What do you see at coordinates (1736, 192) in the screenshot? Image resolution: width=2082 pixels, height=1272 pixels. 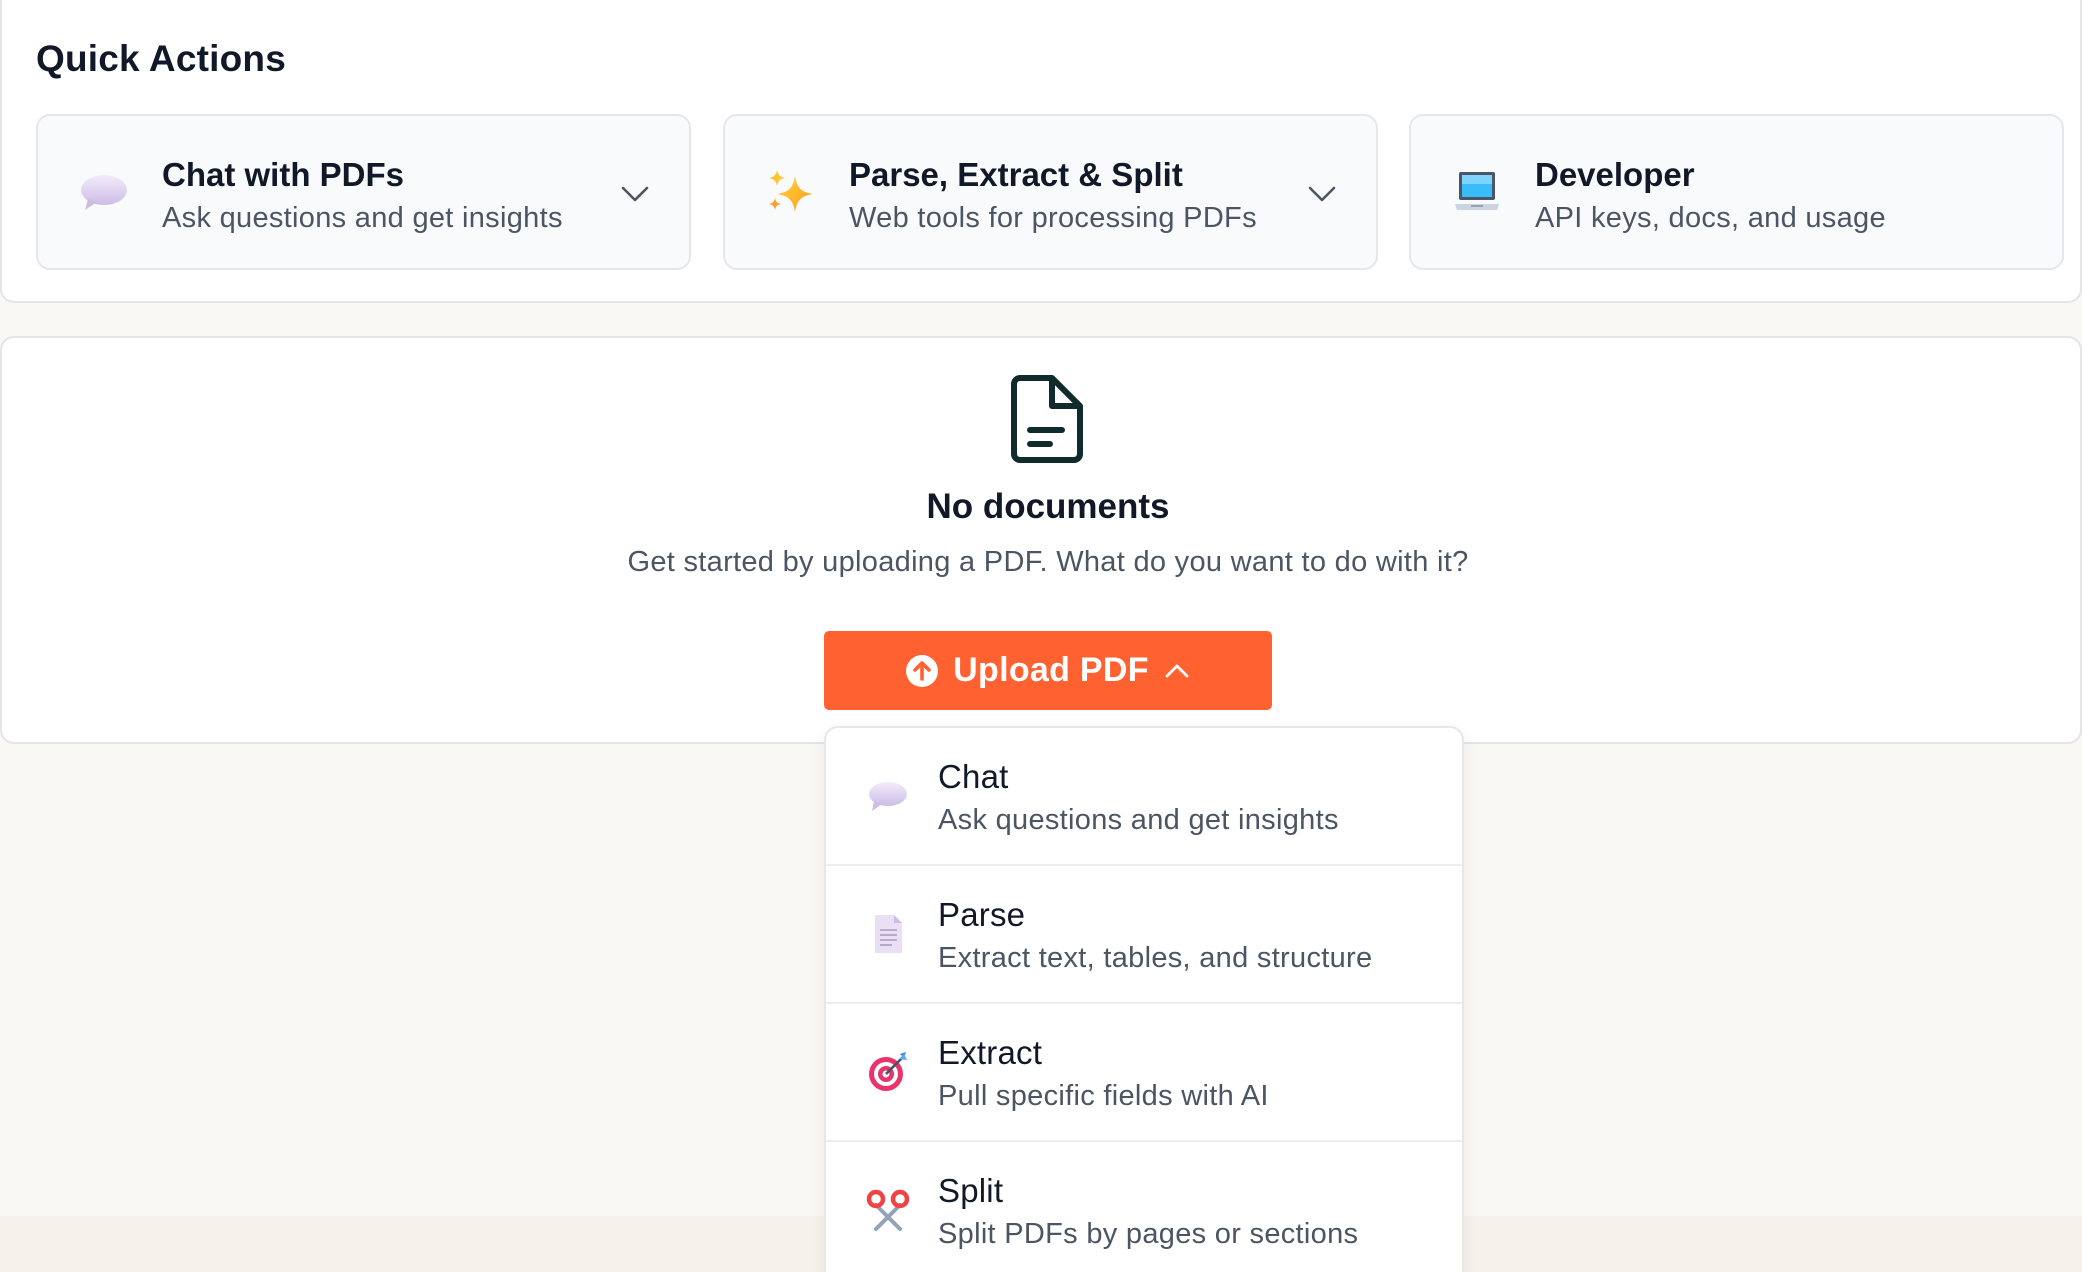 I see `quick-action-developer: Developer API keys, docs, and usage` at bounding box center [1736, 192].